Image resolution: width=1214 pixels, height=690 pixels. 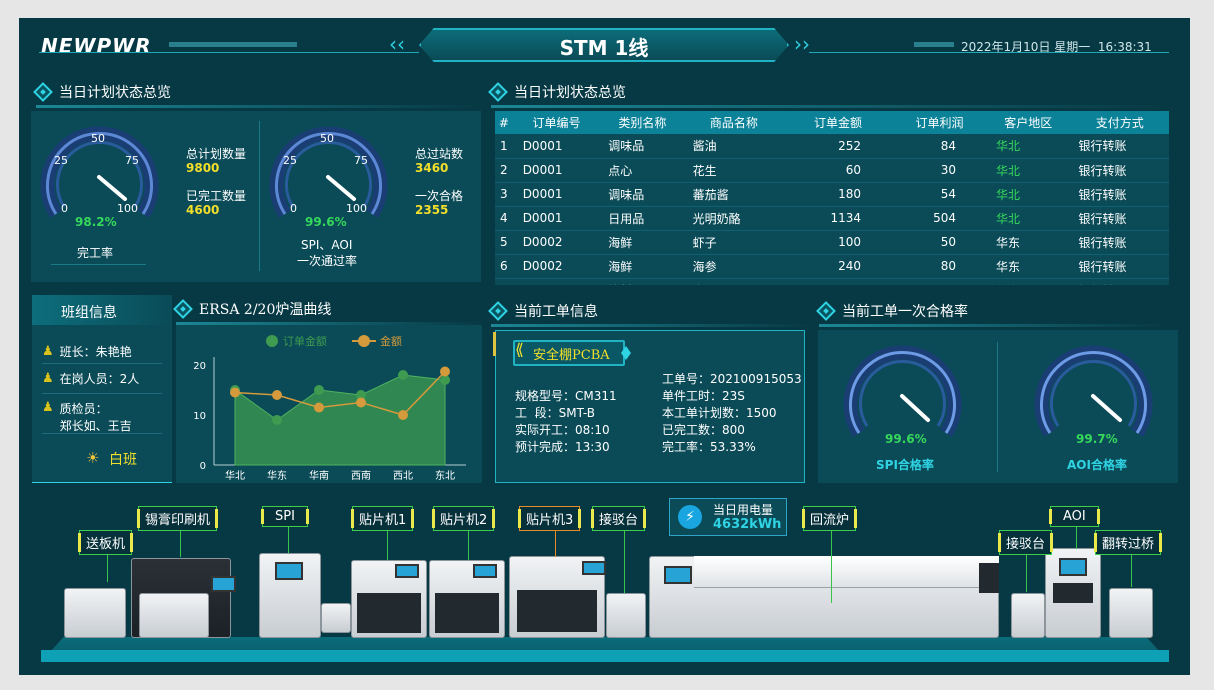 What do you see at coordinates (235, 475) in the screenshot?
I see `x-tick-label: 华北` at bounding box center [235, 475].